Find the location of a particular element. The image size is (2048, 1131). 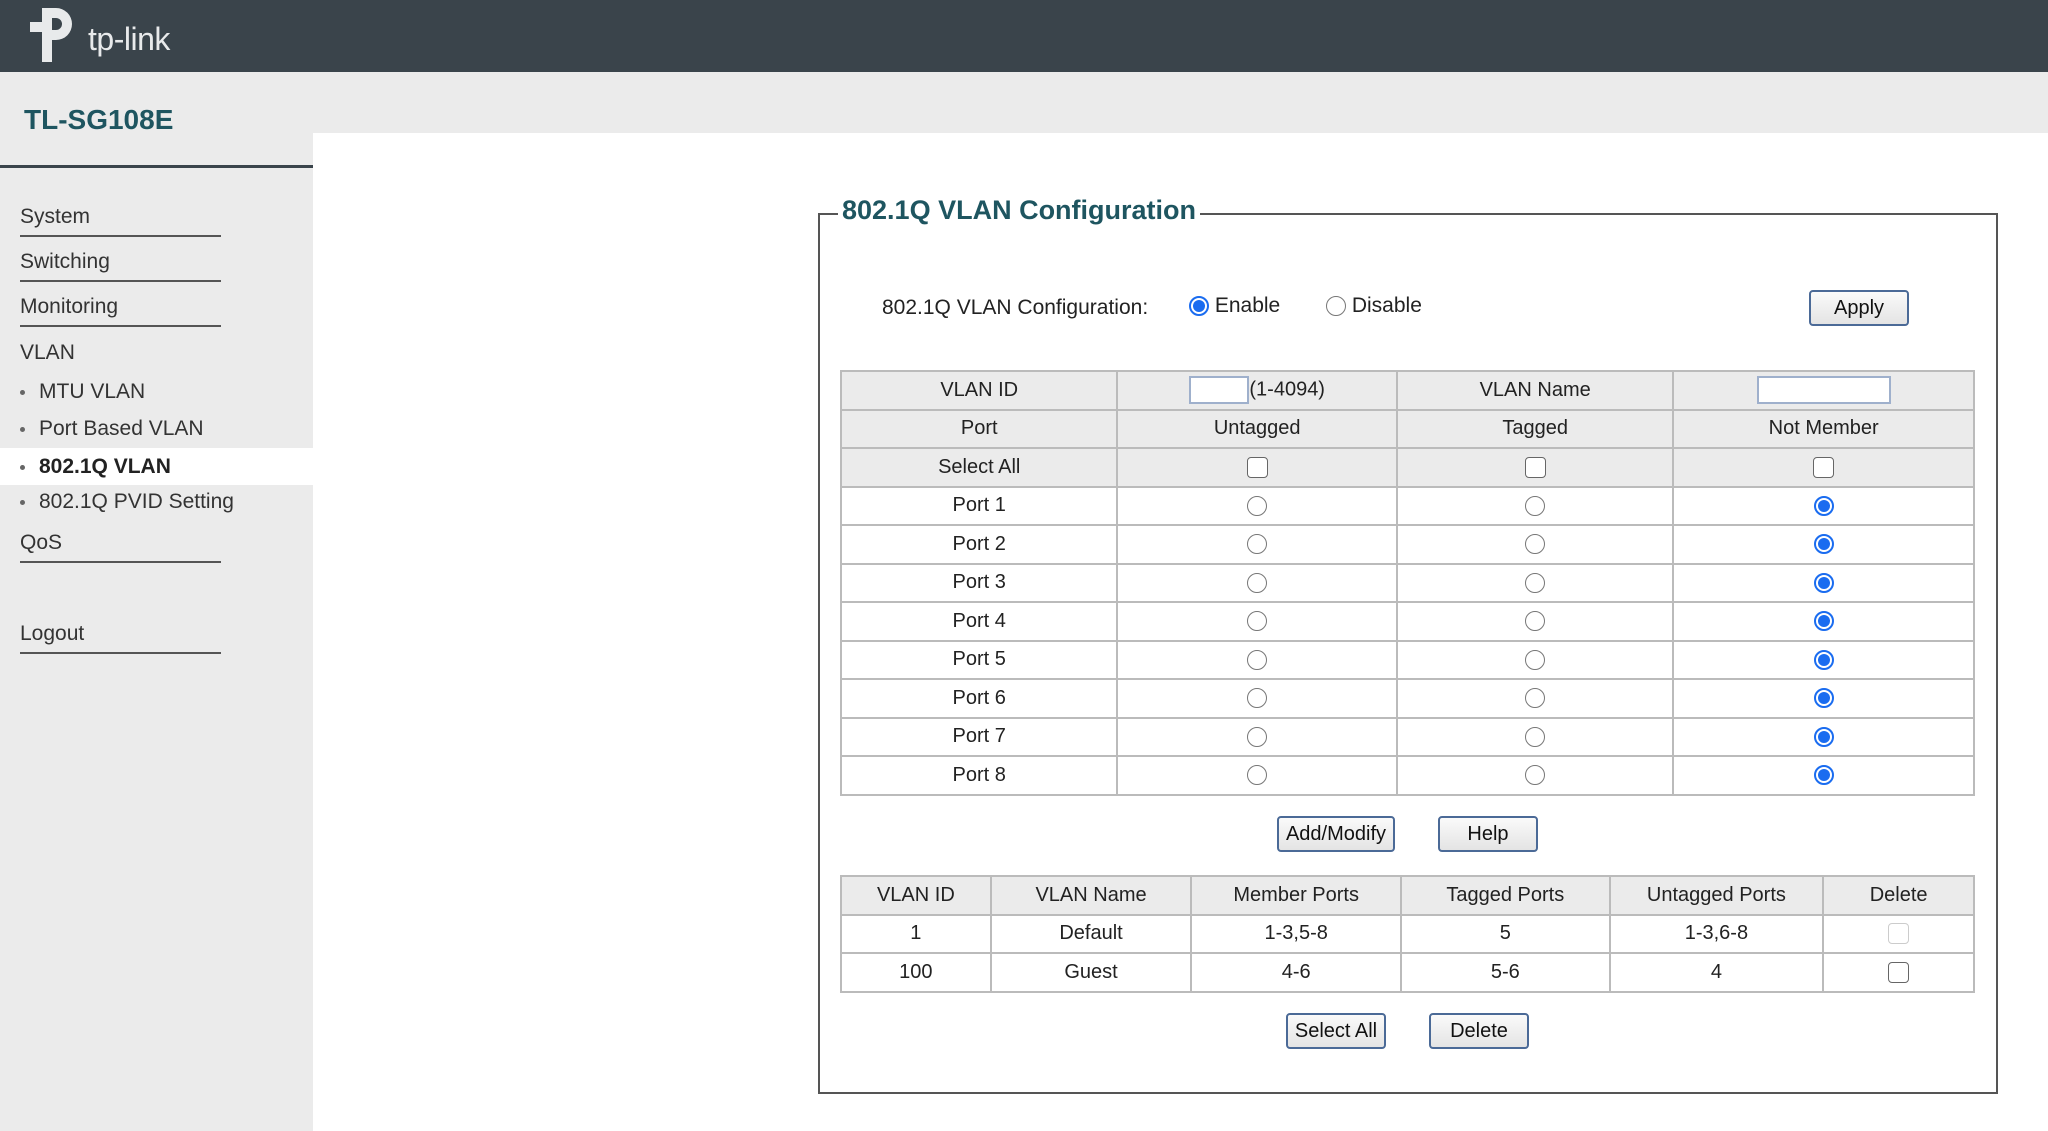

port-name: Port 3 is located at coordinates (979, 582).